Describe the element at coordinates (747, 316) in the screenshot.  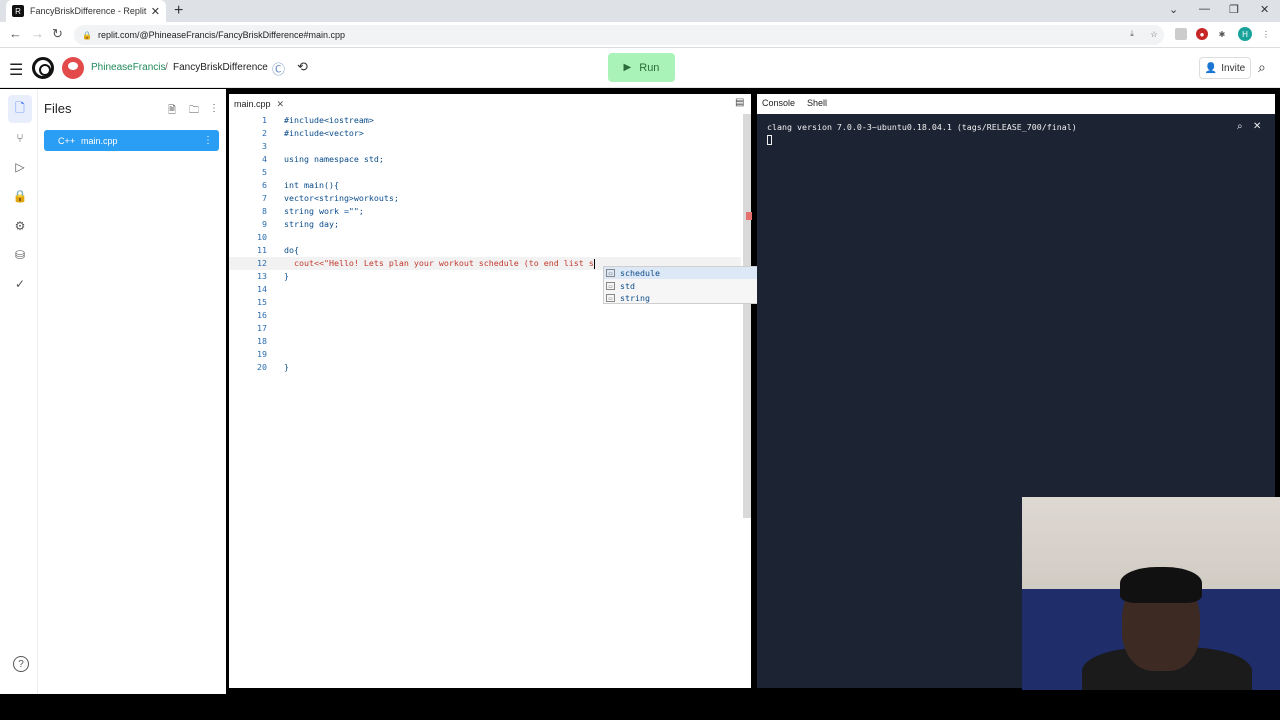
I see `editor-scrollbar` at that location.